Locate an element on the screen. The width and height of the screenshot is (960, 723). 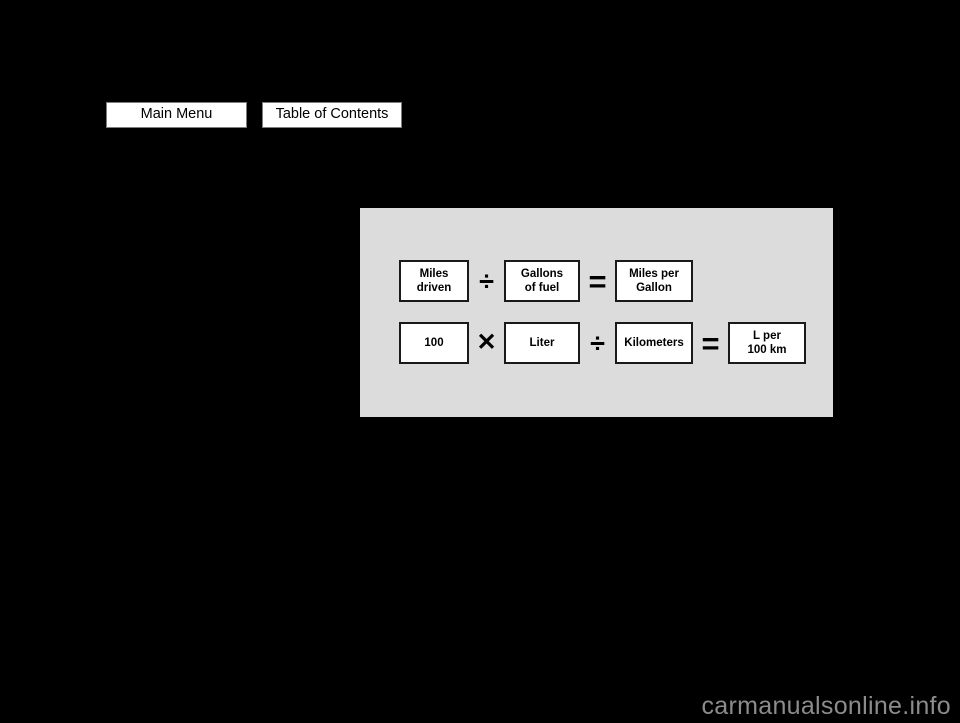
liter-box: Liter is located at coordinates (542, 343).